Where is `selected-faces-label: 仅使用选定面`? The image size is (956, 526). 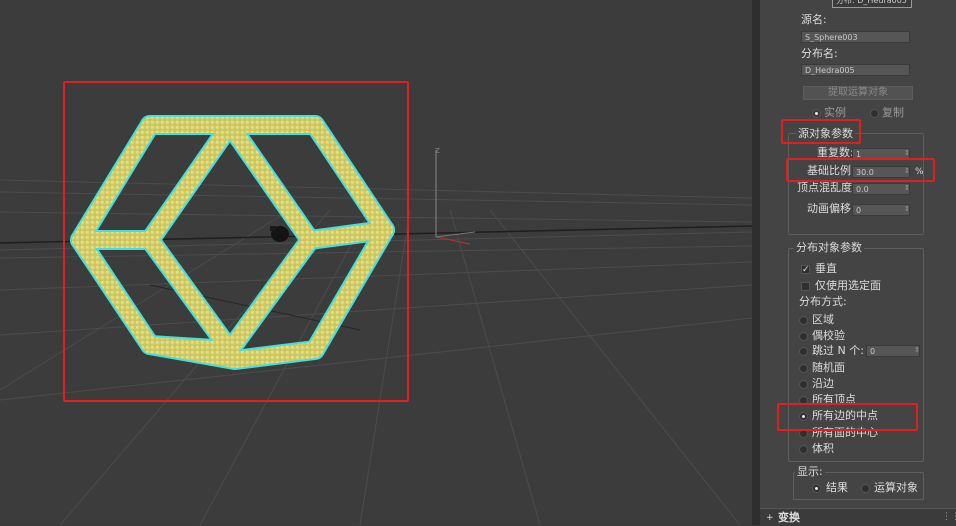
selected-faces-label: 仅使用选定面 is located at coordinates (848, 285).